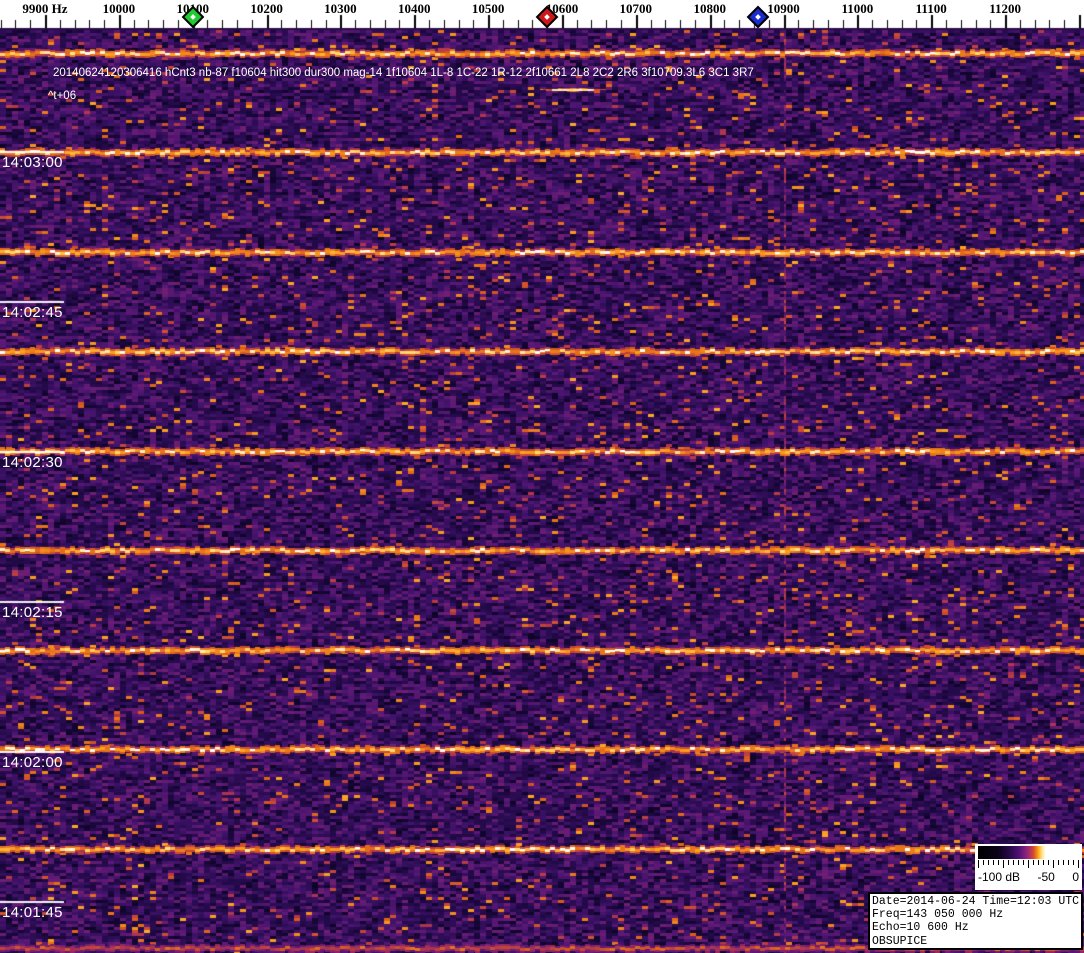 This screenshot has width=1084, height=953. I want to click on info-line-2: Echo=10 600 Hz, so click(920, 928).